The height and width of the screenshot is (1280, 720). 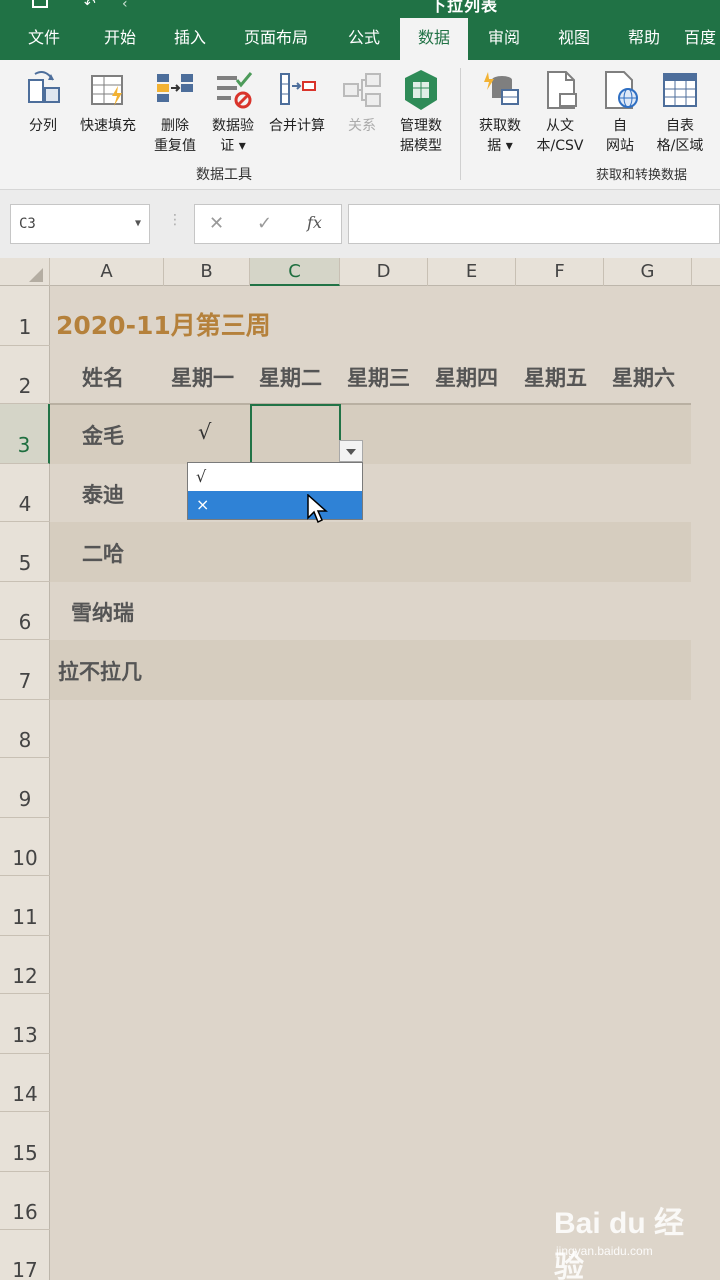 I want to click on remove-duplicates-label-2: 重复值, so click(x=175, y=146).